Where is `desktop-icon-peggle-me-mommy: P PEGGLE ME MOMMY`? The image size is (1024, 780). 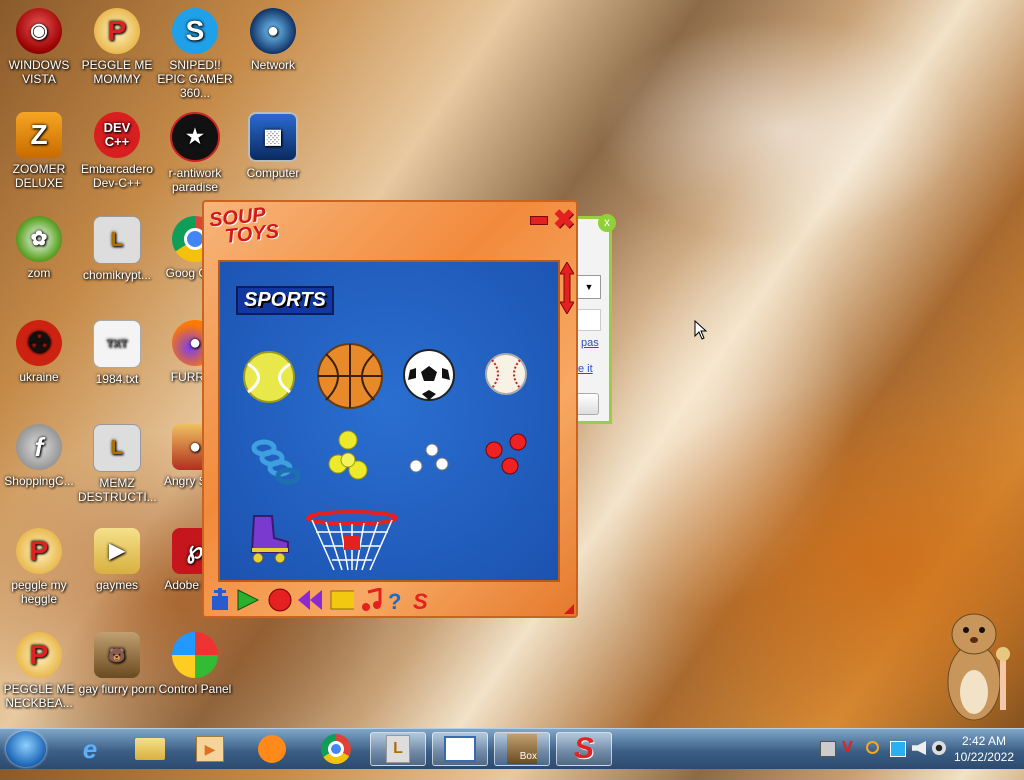
desktop-icon-peggle-me-mommy: P PEGGLE ME MOMMY is located at coordinates (117, 47).